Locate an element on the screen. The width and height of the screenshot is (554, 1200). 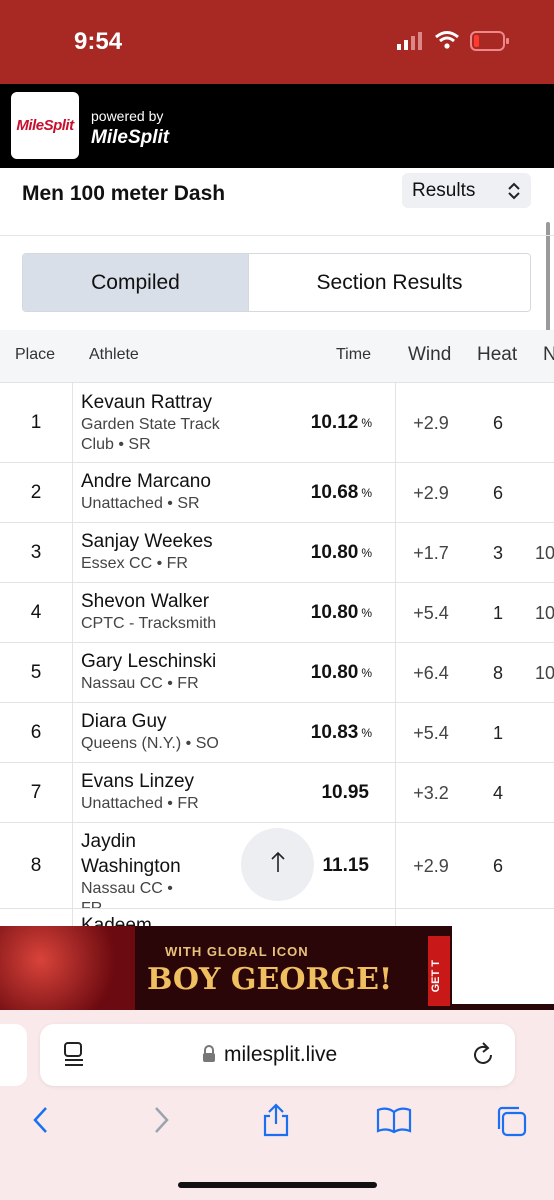
chevron-right-icon is located at coordinates (161, 1123).